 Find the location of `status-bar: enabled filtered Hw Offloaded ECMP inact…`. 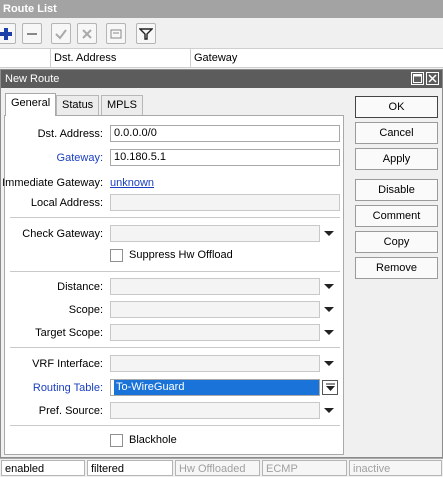

status-bar: enabled filtered Hw Offloaded ECMP inact… is located at coordinates (221, 467).